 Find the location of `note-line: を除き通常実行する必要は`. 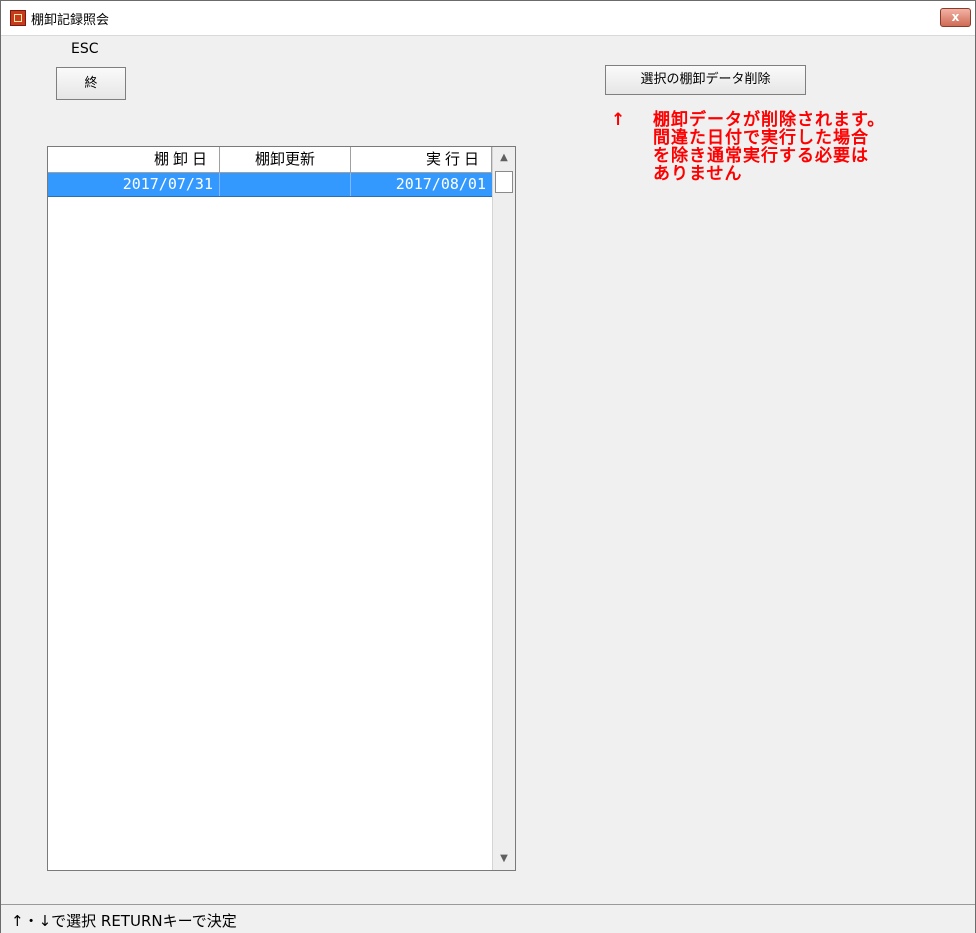

note-line: を除き通常実行する必要は is located at coordinates (761, 156).